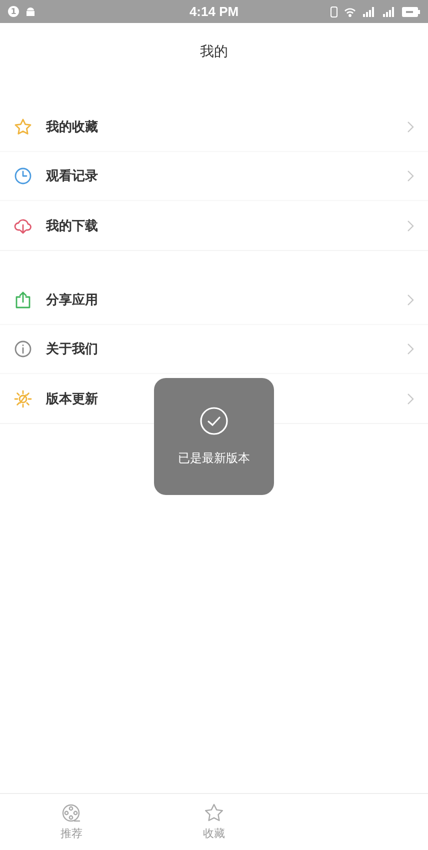 The image size is (428, 850). What do you see at coordinates (71, 813) in the screenshot?
I see `film-reel-icon` at bounding box center [71, 813].